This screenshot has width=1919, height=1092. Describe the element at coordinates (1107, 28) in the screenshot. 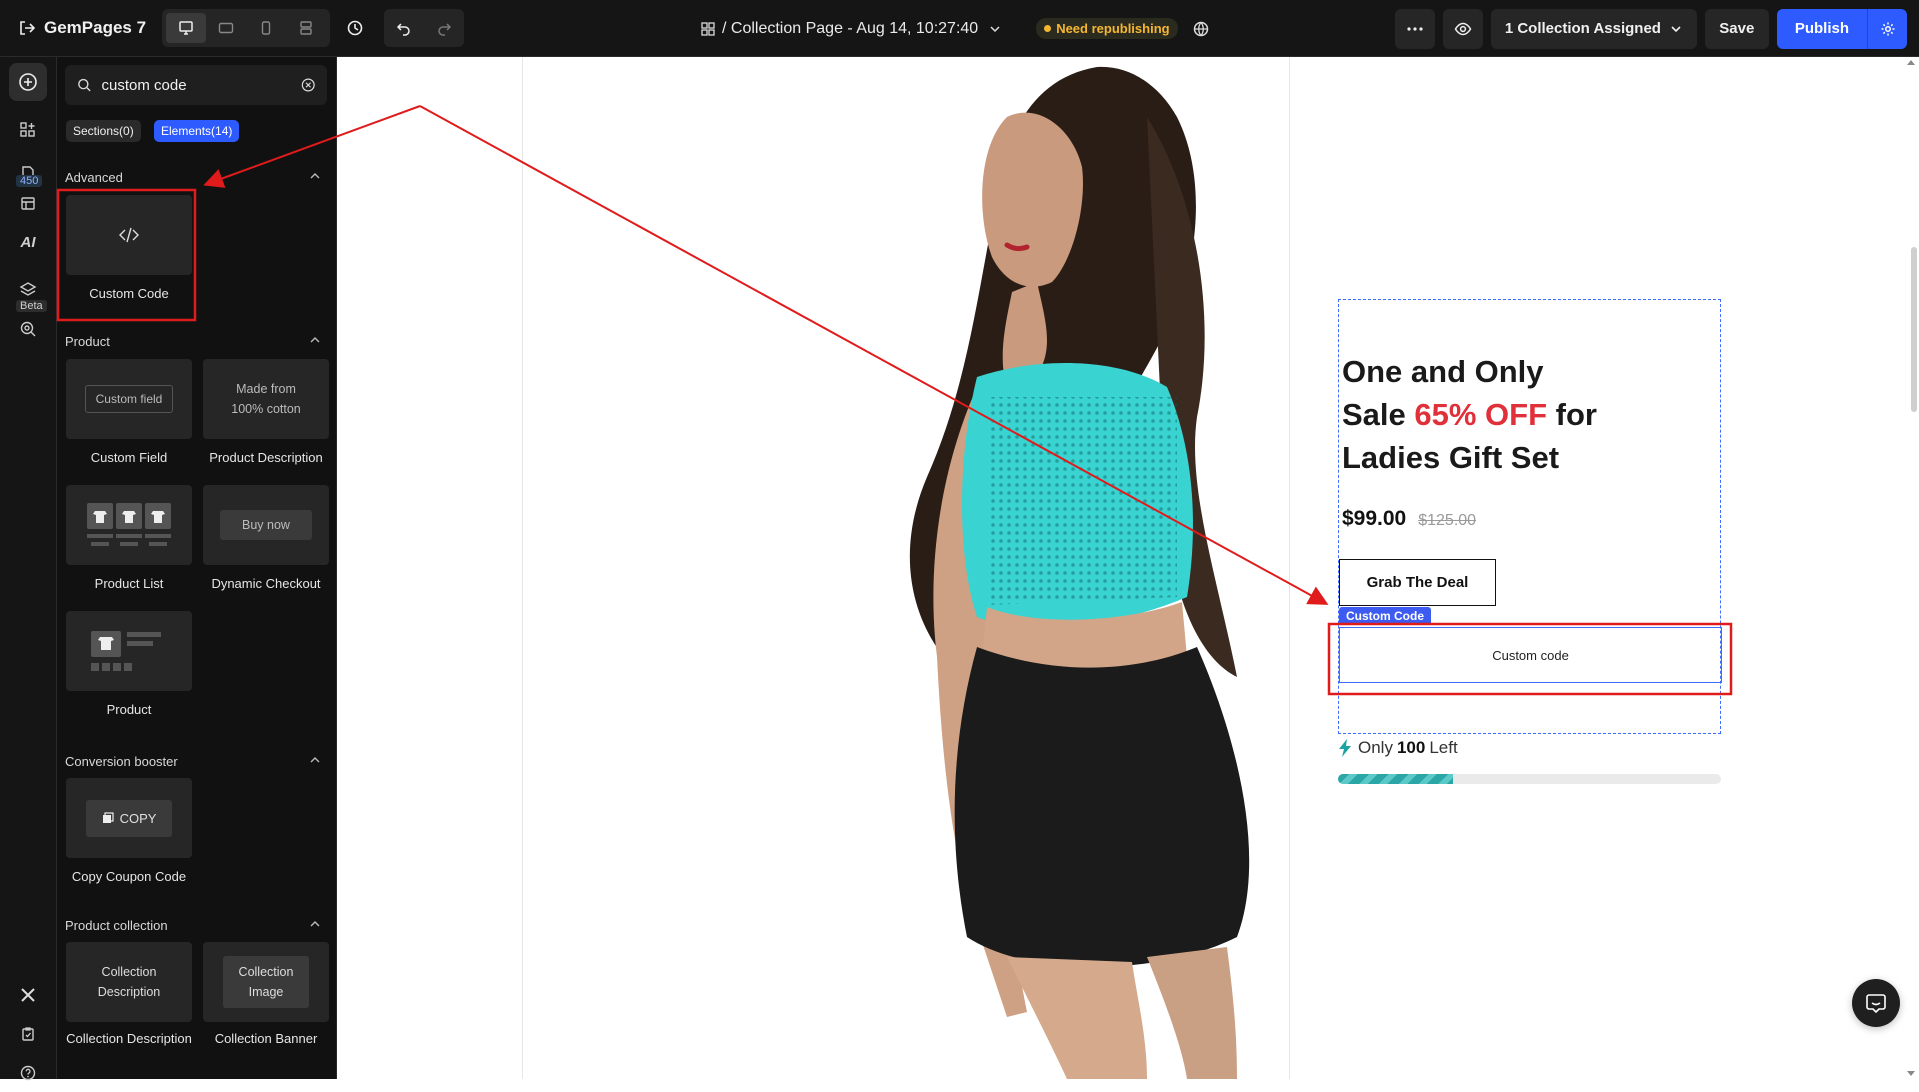

I see `status-badge: Need republishing` at that location.